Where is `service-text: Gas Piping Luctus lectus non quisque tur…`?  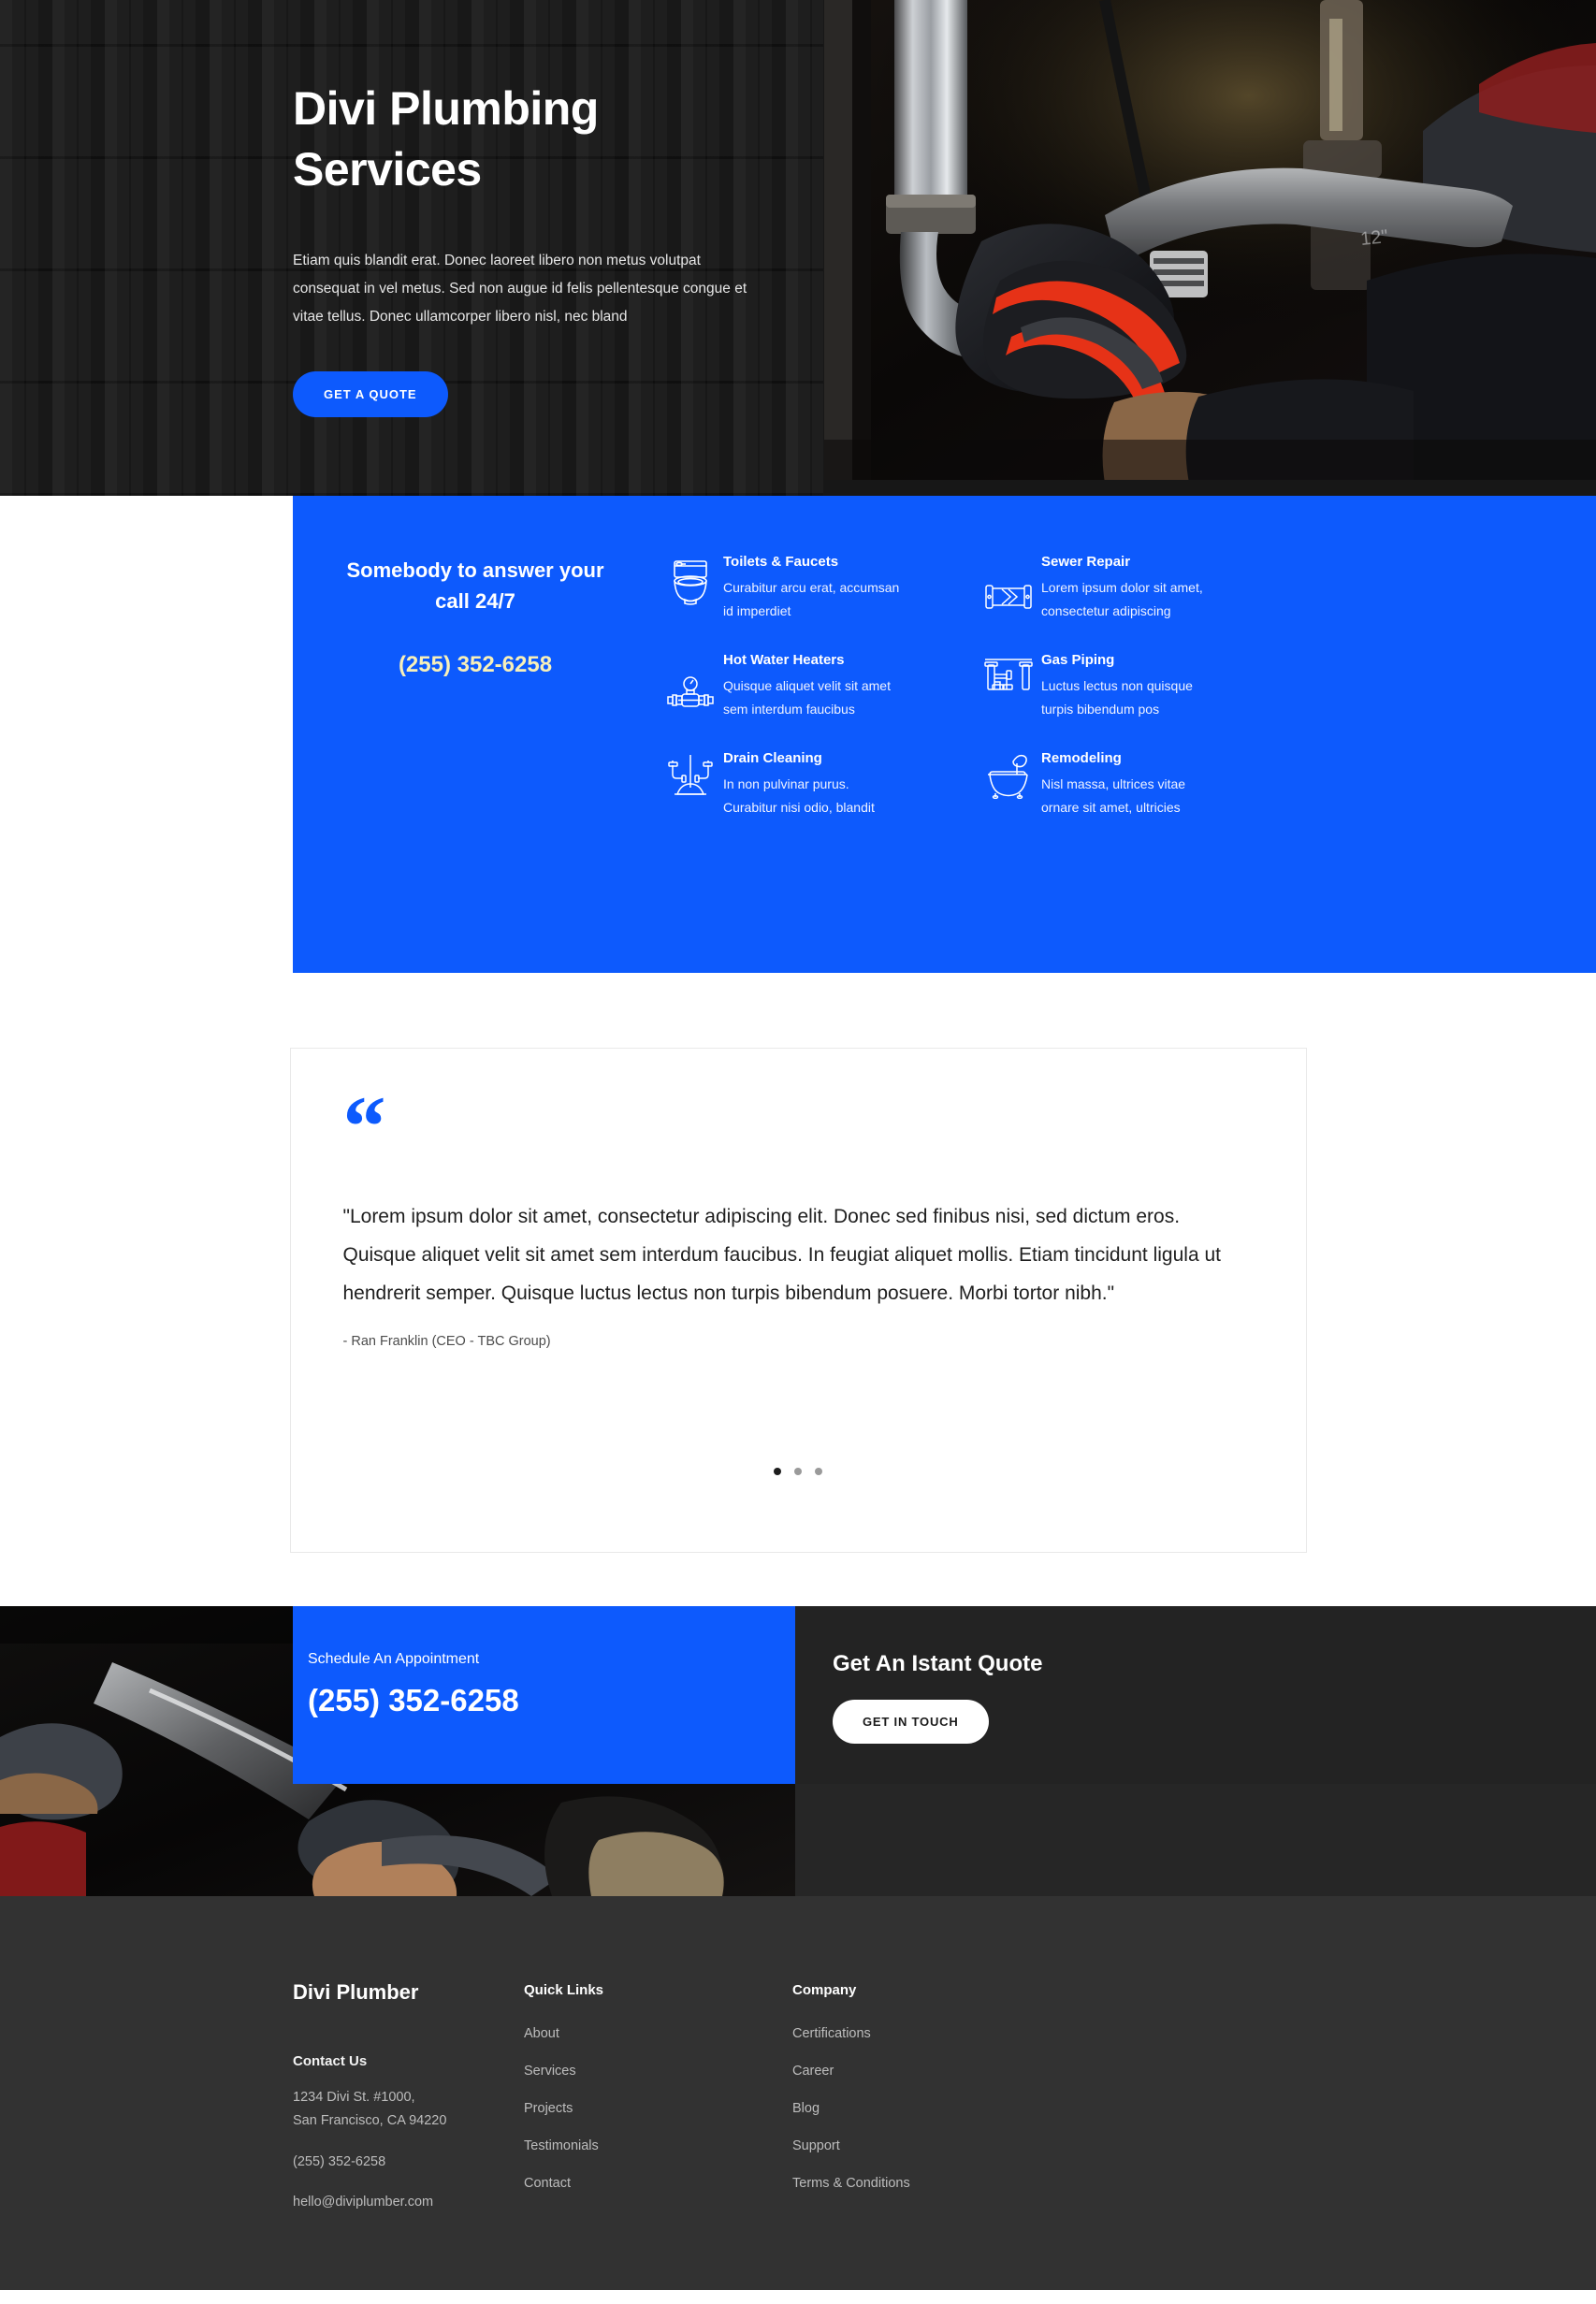 service-text: Gas Piping Luctus lectus non quisque tur… is located at coordinates (1167, 686).